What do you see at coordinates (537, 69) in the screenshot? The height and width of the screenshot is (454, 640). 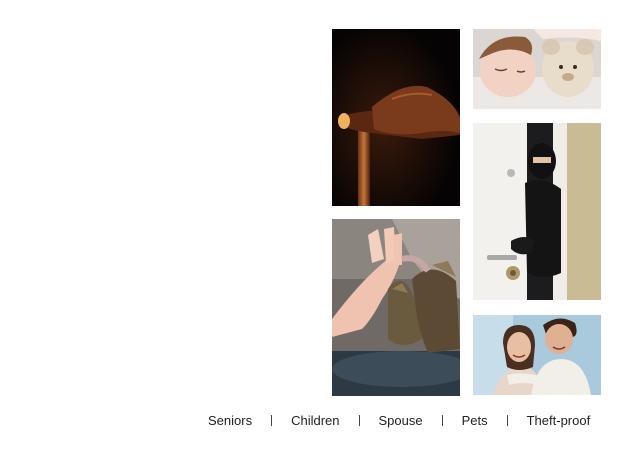 I see `sleeping-child-photo` at bounding box center [537, 69].